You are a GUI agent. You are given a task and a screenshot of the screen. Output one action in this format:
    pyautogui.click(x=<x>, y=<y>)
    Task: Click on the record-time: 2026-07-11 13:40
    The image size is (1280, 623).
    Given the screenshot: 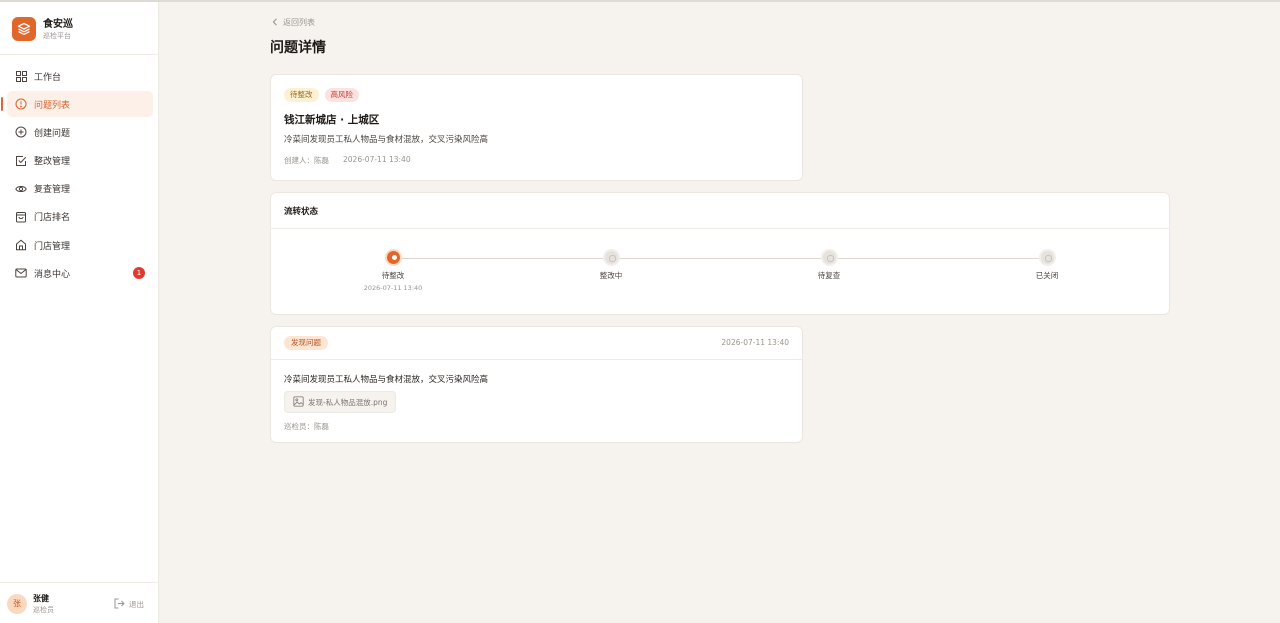 What is the action you would take?
    pyautogui.click(x=755, y=342)
    